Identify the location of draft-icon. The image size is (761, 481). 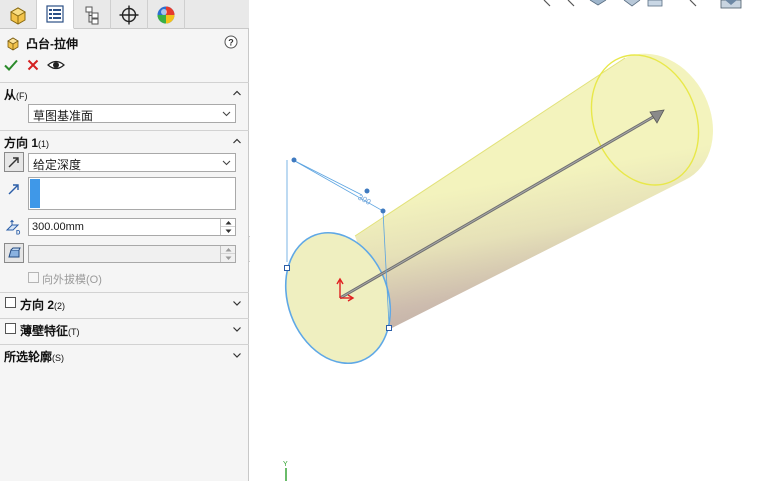
(14, 252).